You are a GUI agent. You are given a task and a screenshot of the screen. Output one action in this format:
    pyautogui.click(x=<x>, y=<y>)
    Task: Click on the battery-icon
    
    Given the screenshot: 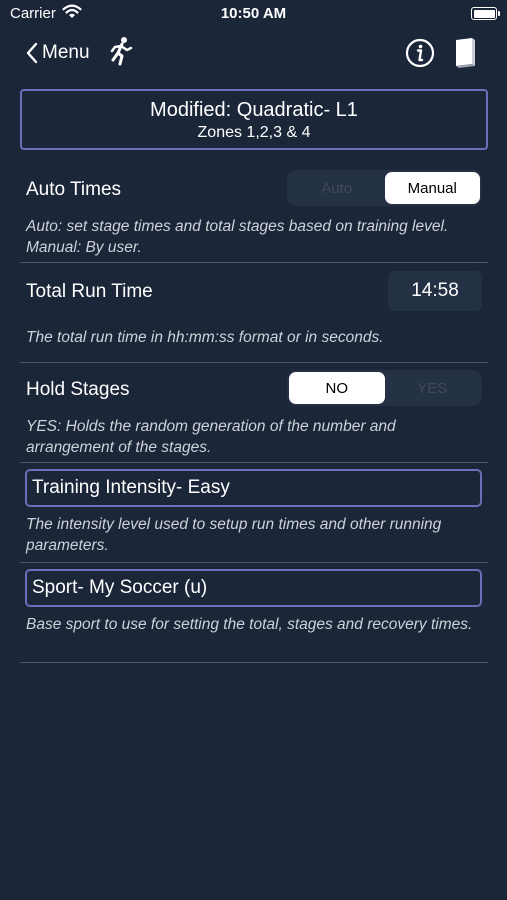 What is the action you would take?
    pyautogui.click(x=485, y=13)
    